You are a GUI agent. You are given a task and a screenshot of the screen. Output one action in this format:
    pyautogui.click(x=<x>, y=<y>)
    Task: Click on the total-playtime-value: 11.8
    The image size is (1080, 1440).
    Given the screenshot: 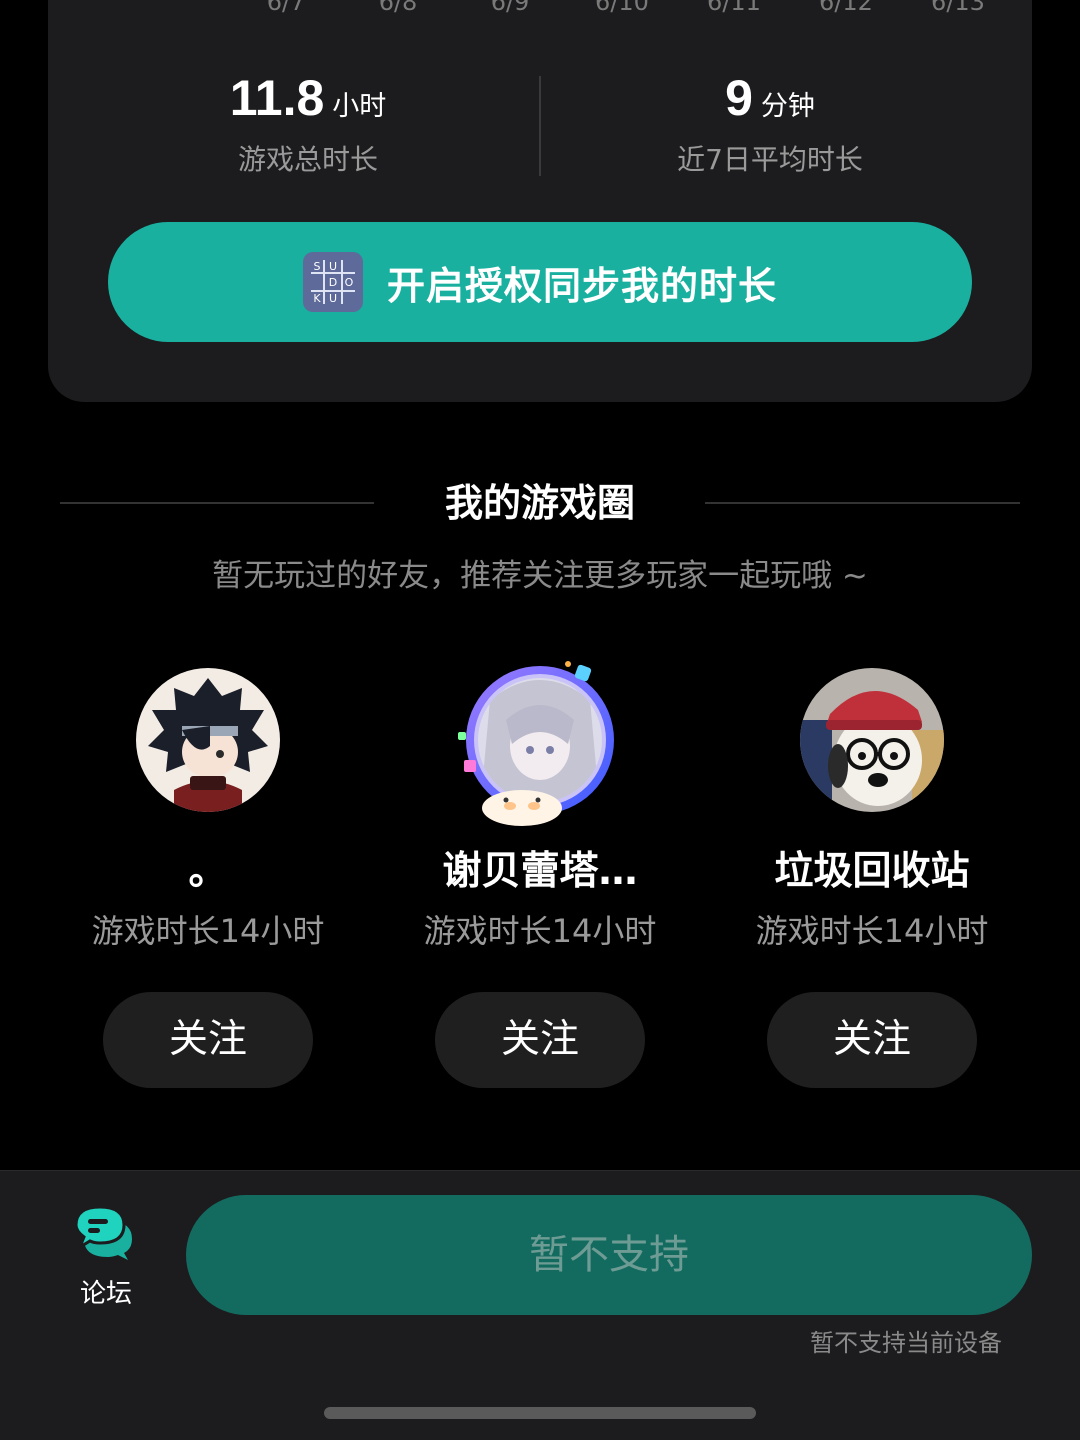 What is the action you would take?
    pyautogui.click(x=277, y=98)
    